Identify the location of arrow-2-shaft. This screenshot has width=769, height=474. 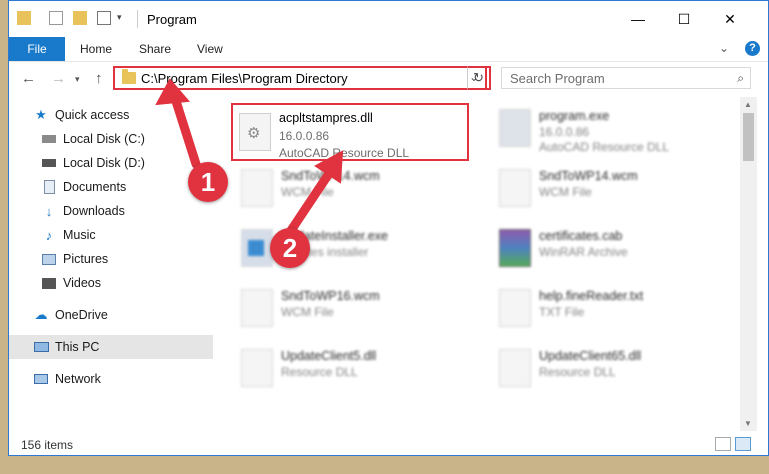
(310, 202).